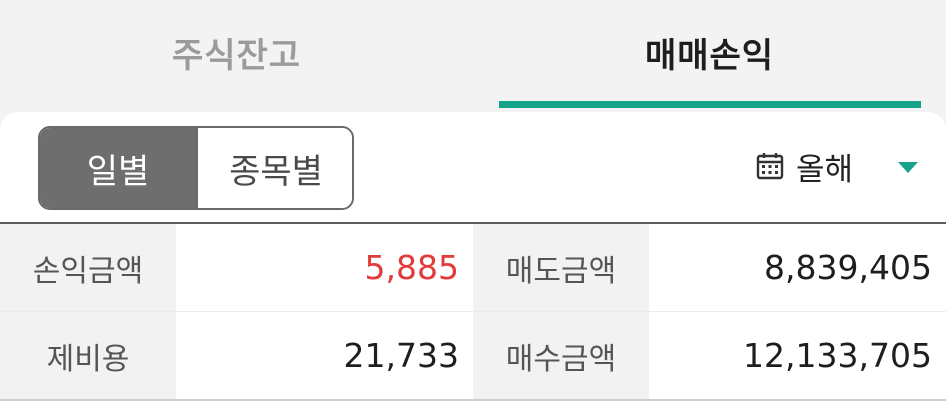  What do you see at coordinates (770, 166) in the screenshot?
I see `calendar-icon` at bounding box center [770, 166].